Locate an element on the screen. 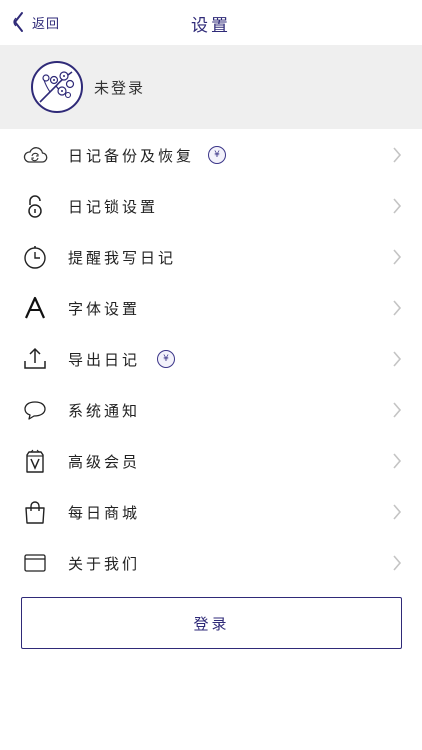  export-icon is located at coordinates (35, 359).